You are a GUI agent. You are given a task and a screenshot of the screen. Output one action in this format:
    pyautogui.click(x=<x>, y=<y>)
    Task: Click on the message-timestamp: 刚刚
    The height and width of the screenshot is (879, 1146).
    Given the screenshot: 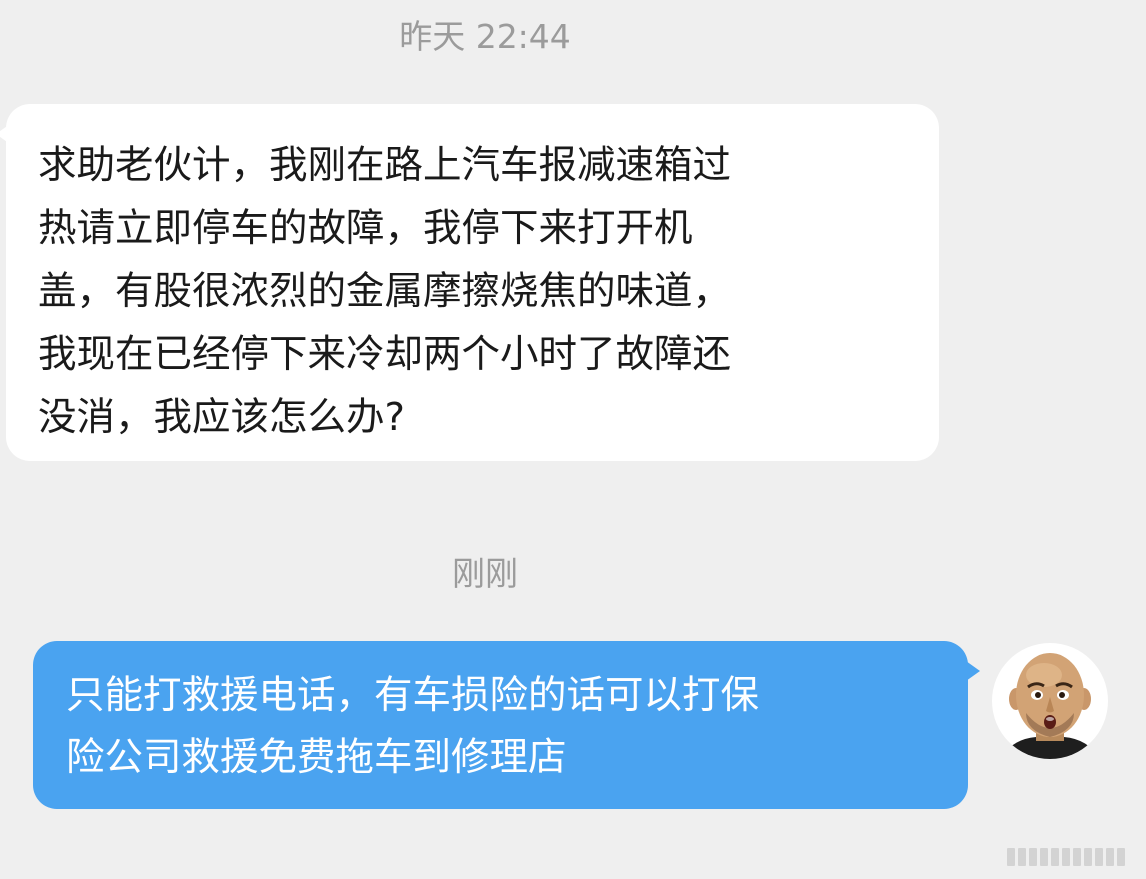 What is the action you would take?
    pyautogui.click(x=485, y=573)
    